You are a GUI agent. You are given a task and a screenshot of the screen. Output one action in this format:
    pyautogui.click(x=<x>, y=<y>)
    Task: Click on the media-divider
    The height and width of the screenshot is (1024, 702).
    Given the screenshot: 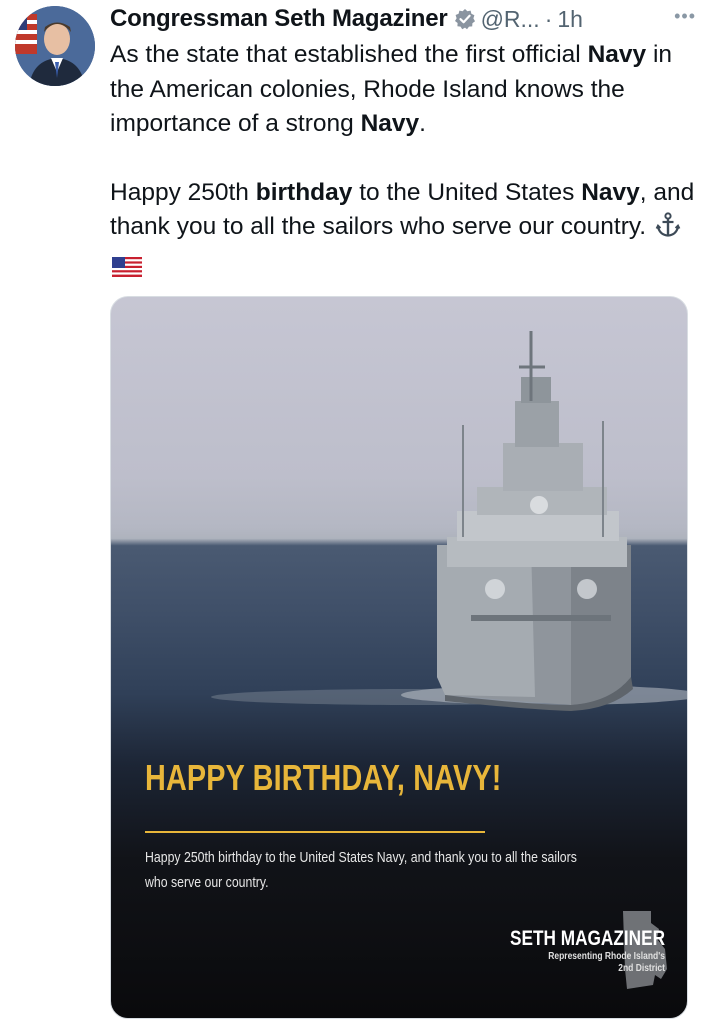 What is the action you would take?
    pyautogui.click(x=315, y=832)
    